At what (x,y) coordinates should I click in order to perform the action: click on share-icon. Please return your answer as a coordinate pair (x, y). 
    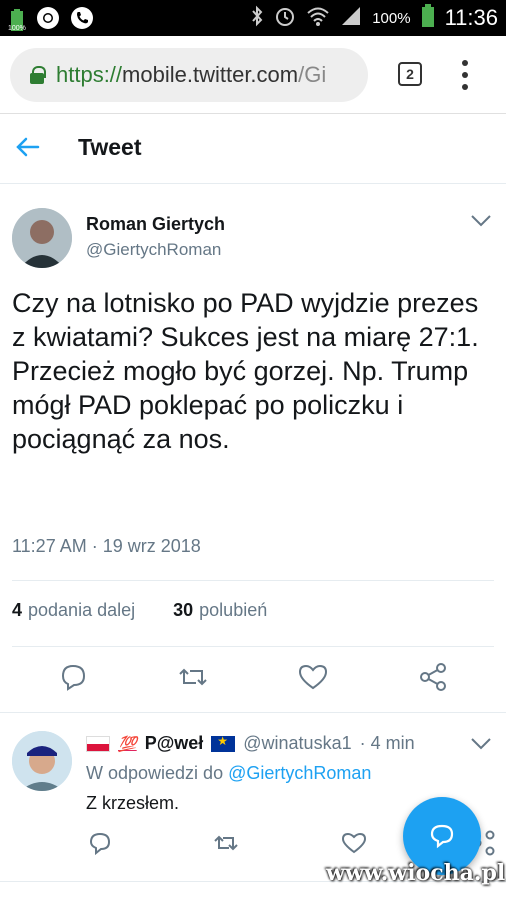
    Looking at the image, I should click on (433, 677).